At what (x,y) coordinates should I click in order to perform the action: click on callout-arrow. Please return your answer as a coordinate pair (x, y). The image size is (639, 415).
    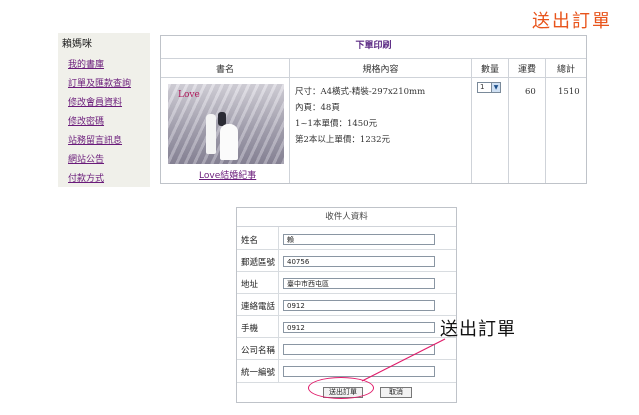
    Looking at the image, I should click on (403, 360).